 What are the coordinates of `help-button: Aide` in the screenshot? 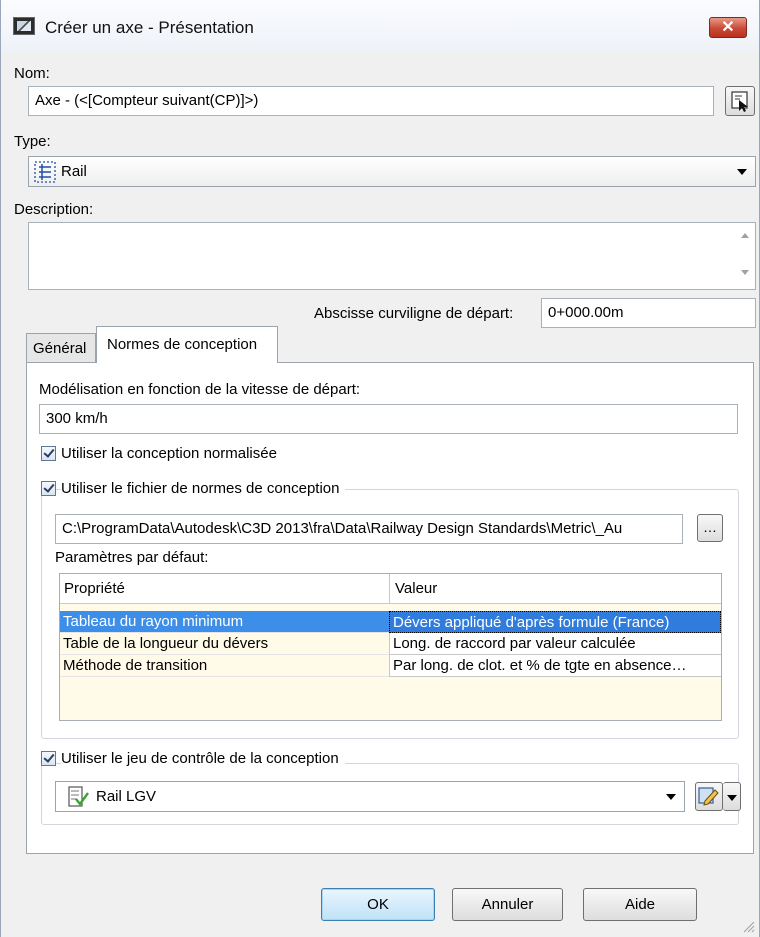 It's located at (640, 904).